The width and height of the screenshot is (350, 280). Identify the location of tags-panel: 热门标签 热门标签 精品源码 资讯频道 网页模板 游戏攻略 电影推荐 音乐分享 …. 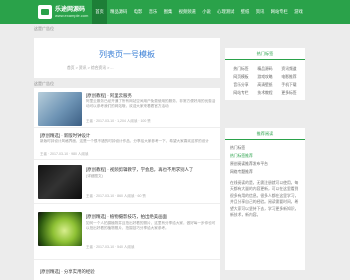
(265, 74).